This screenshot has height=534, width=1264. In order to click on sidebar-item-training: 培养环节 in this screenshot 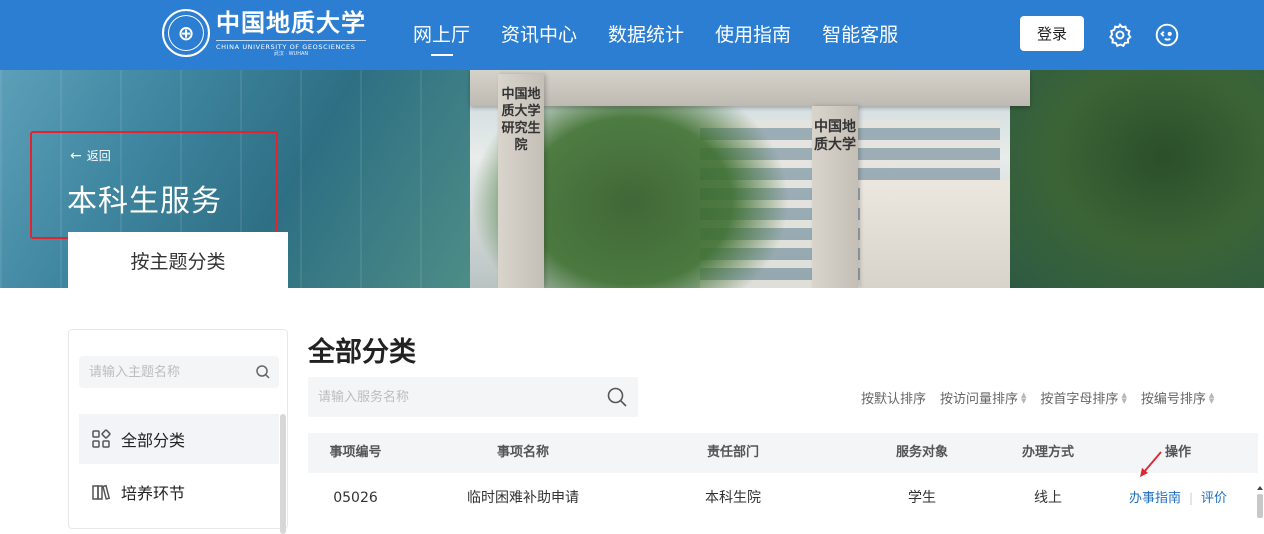, I will do `click(179, 492)`.